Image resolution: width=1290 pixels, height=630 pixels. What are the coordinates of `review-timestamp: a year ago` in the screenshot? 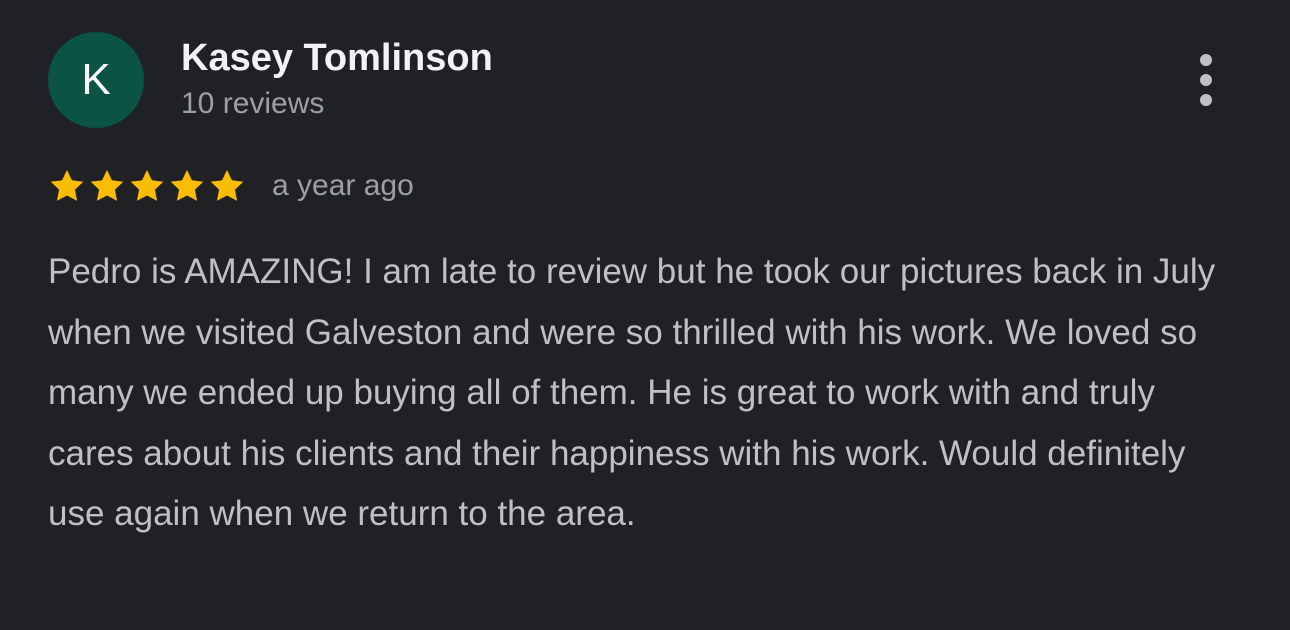 It's located at (343, 185).